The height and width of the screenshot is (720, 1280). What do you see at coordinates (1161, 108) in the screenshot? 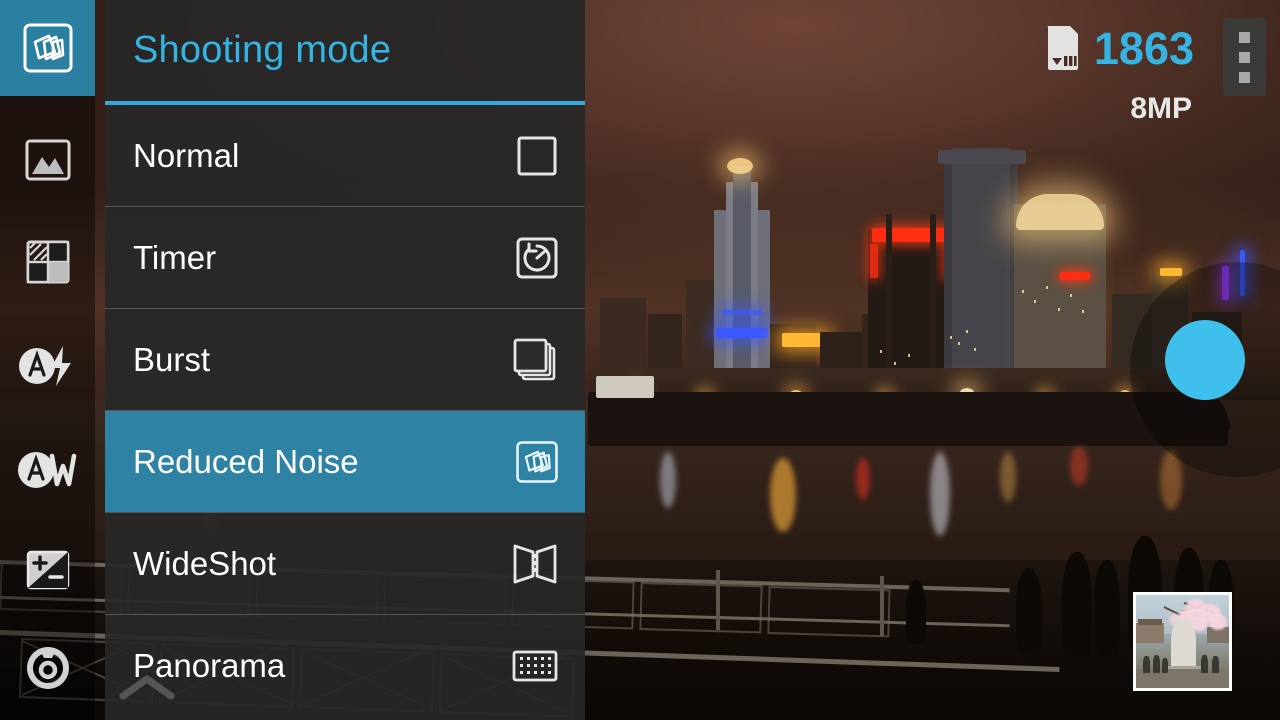
I see `resolution-label: 8MP` at bounding box center [1161, 108].